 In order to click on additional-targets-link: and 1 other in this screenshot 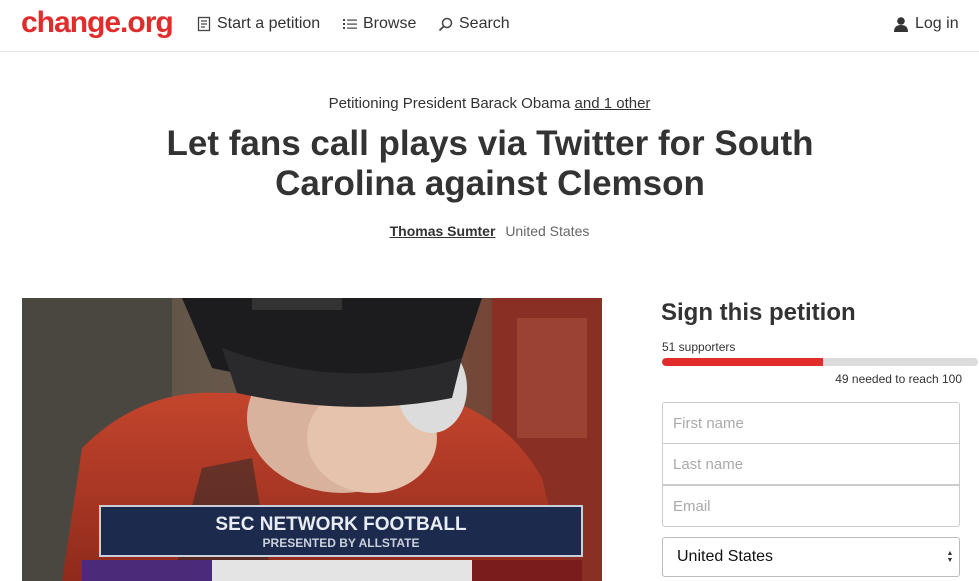, I will do `click(613, 103)`.